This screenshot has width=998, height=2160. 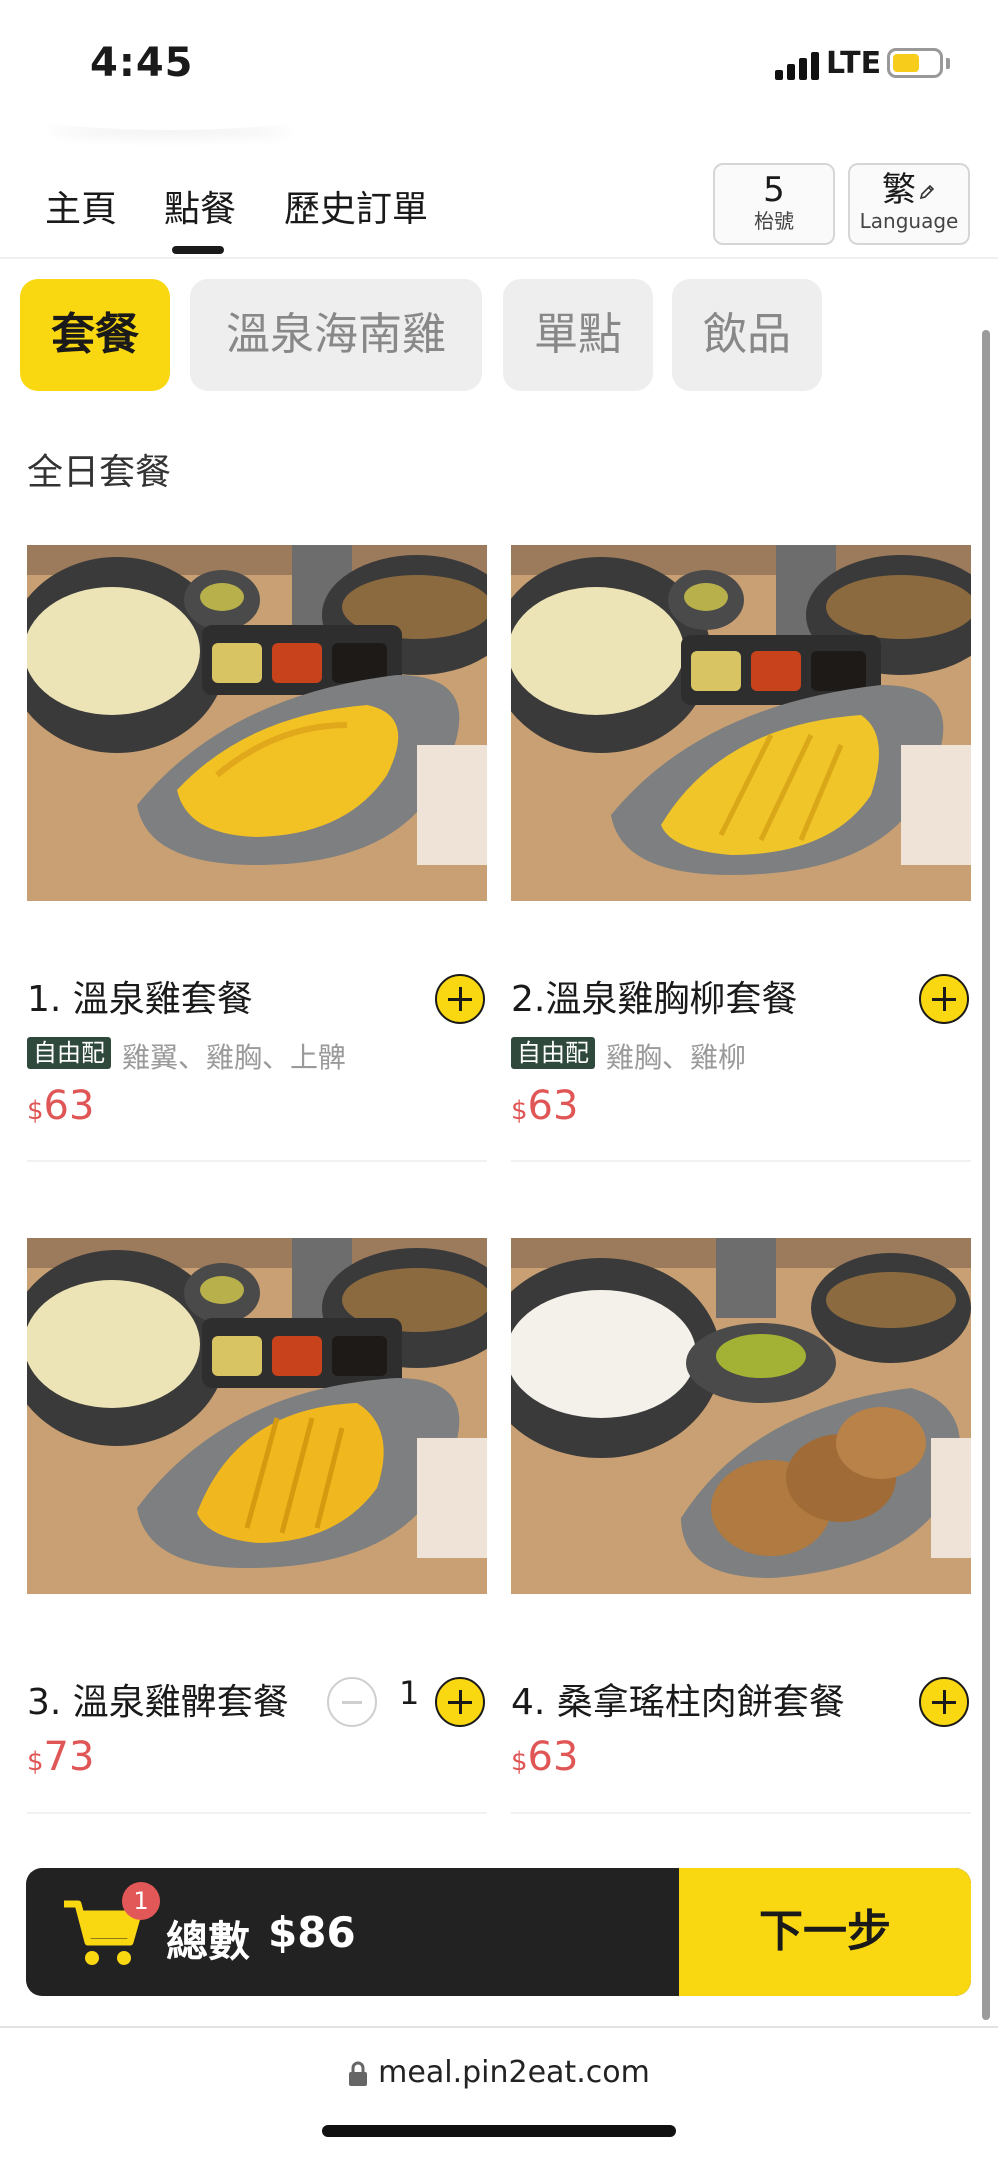 I want to click on section-title: 全日套餐, so click(x=99, y=472).